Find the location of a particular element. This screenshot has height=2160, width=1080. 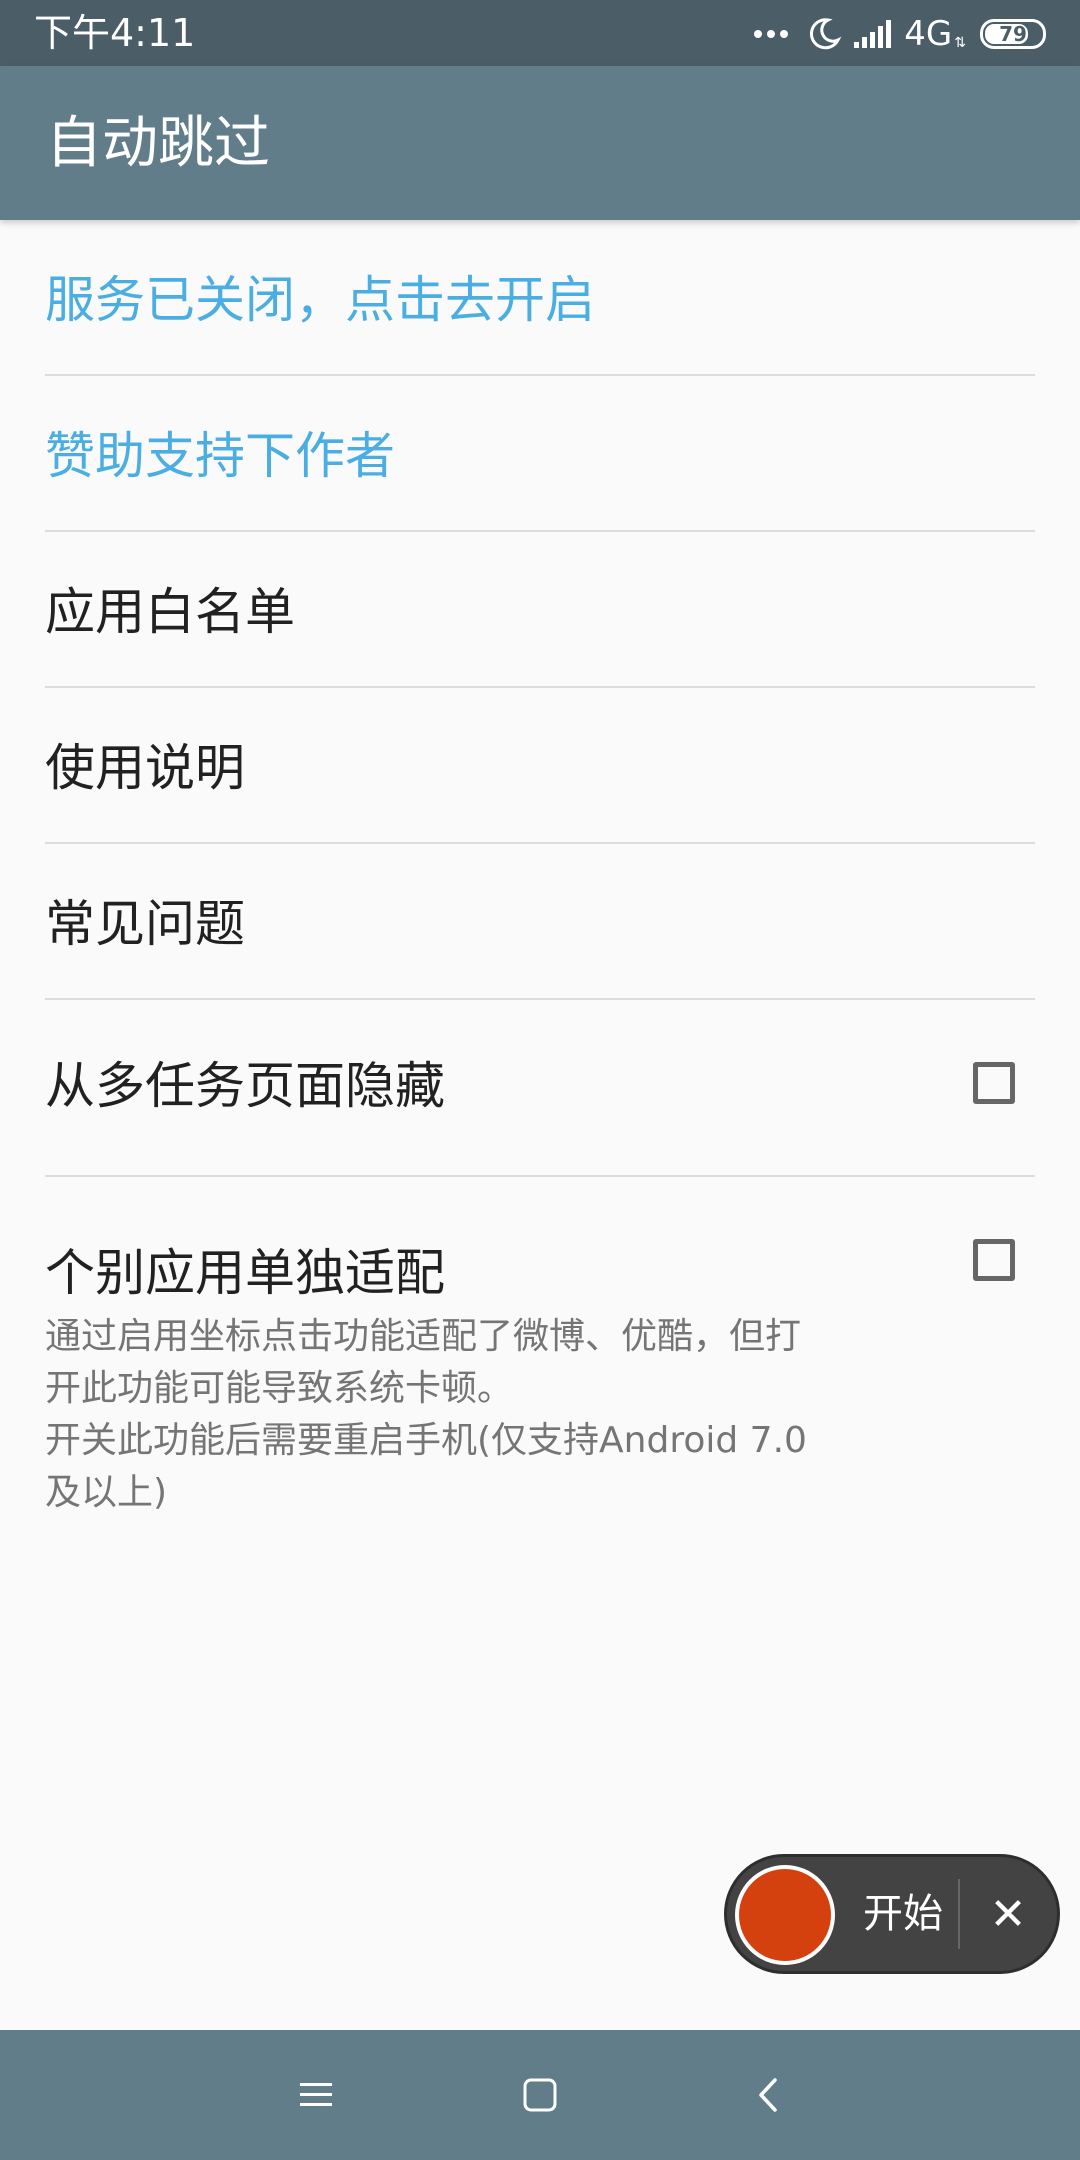

start-label: 开始 is located at coordinates (903, 1914).